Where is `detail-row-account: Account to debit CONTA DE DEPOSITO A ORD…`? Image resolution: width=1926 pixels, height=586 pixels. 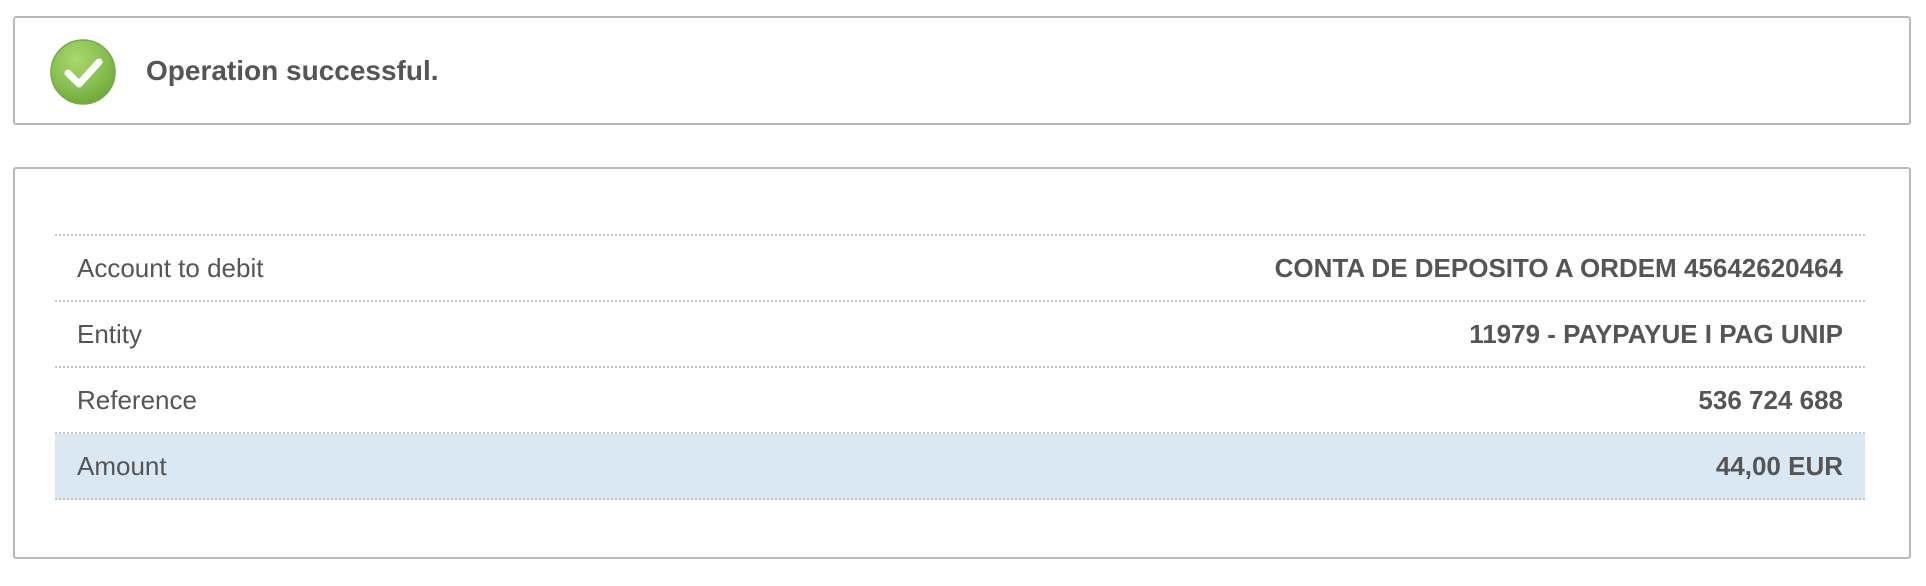
detail-row-account: Account to debit CONTA DE DEPOSITO A ORD… is located at coordinates (960, 269).